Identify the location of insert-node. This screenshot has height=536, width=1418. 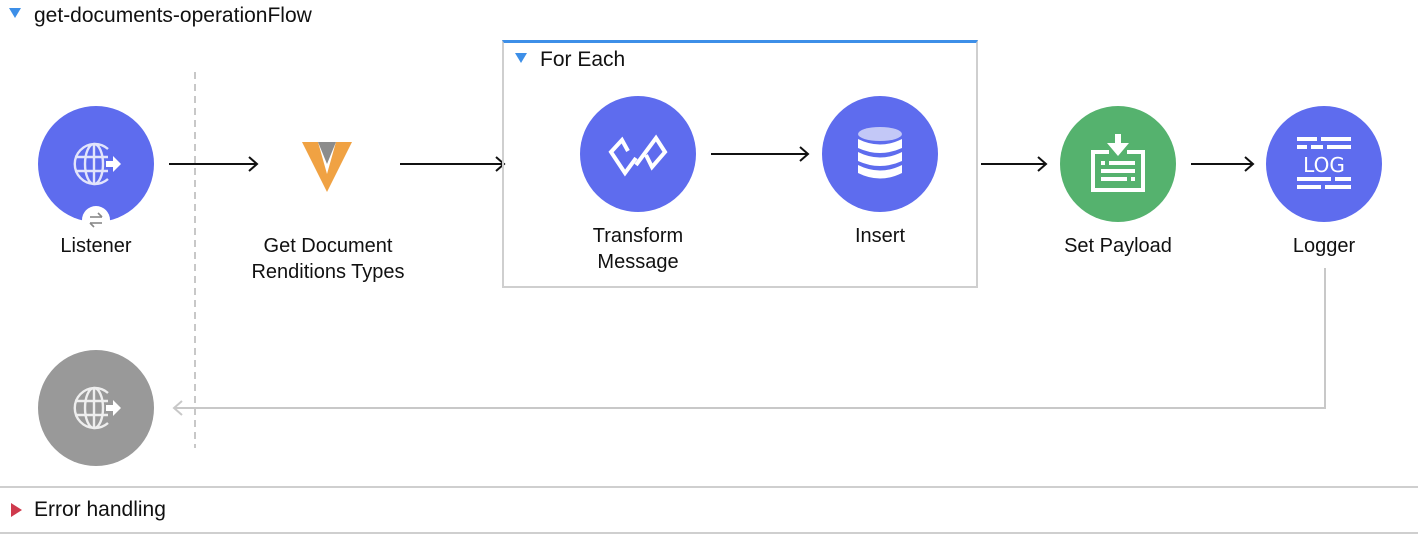
(880, 154).